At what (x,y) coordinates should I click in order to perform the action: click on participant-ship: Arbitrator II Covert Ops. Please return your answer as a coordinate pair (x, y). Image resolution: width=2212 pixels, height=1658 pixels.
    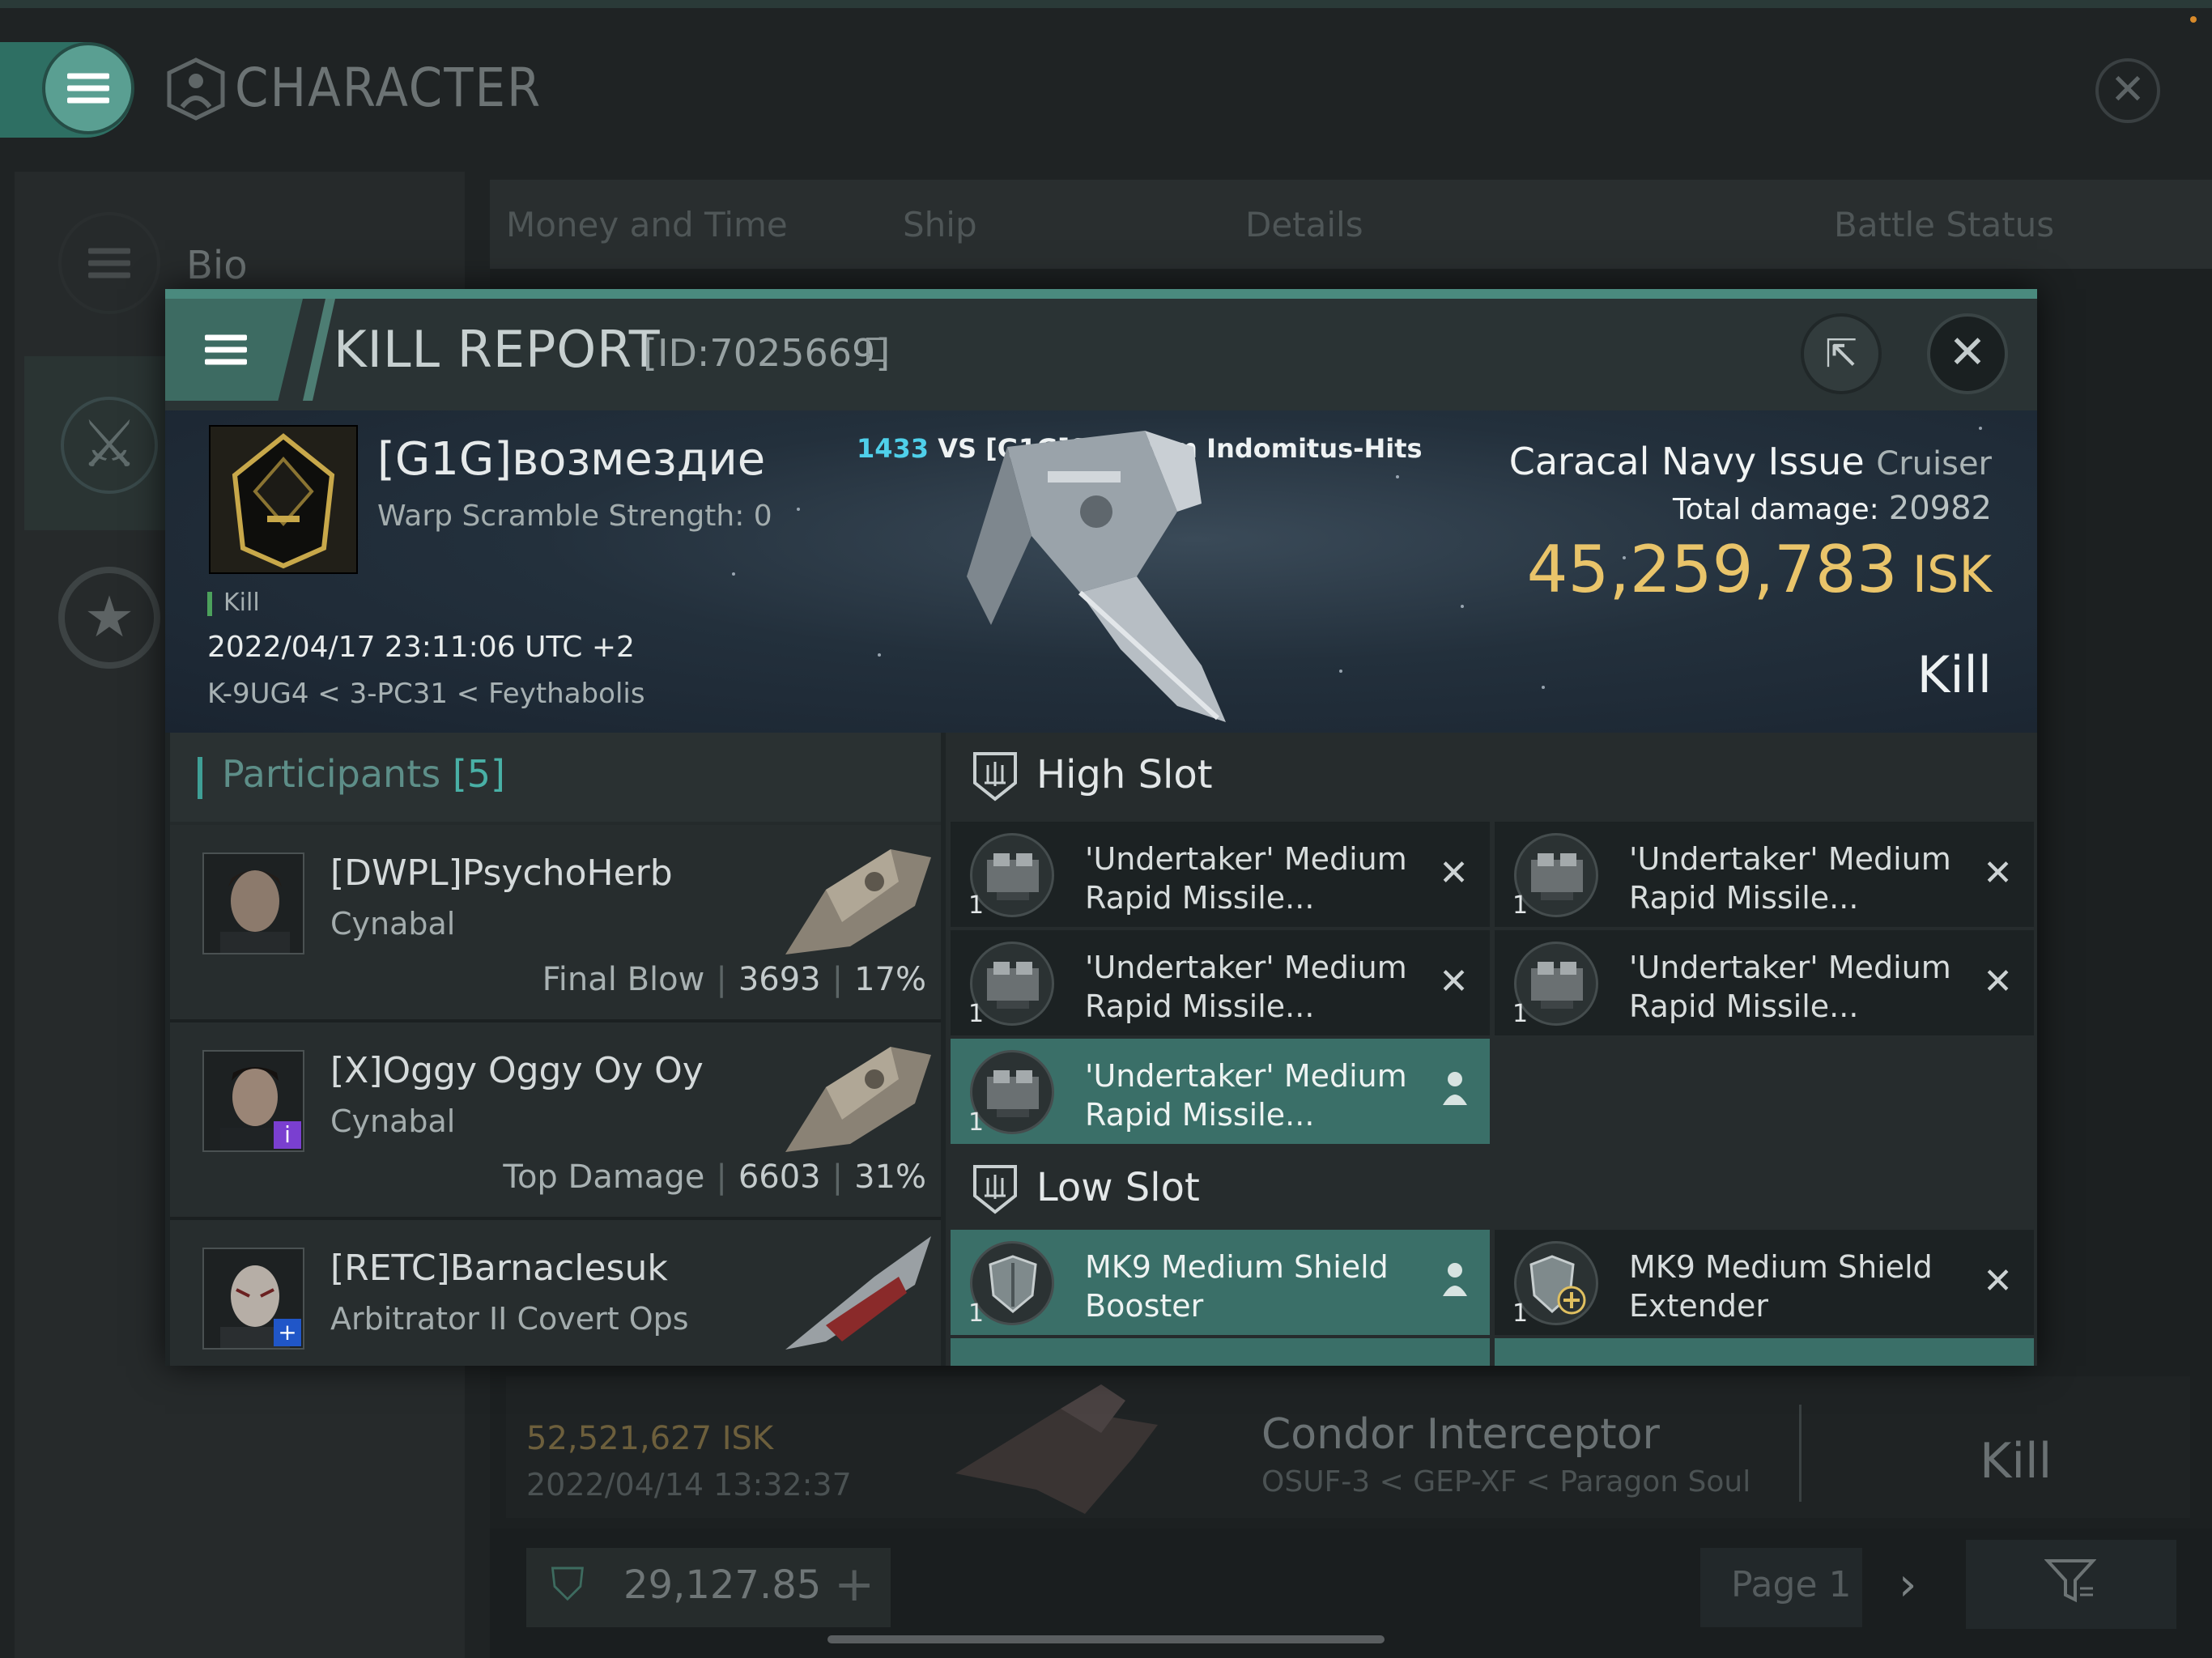
    Looking at the image, I should click on (510, 1319).